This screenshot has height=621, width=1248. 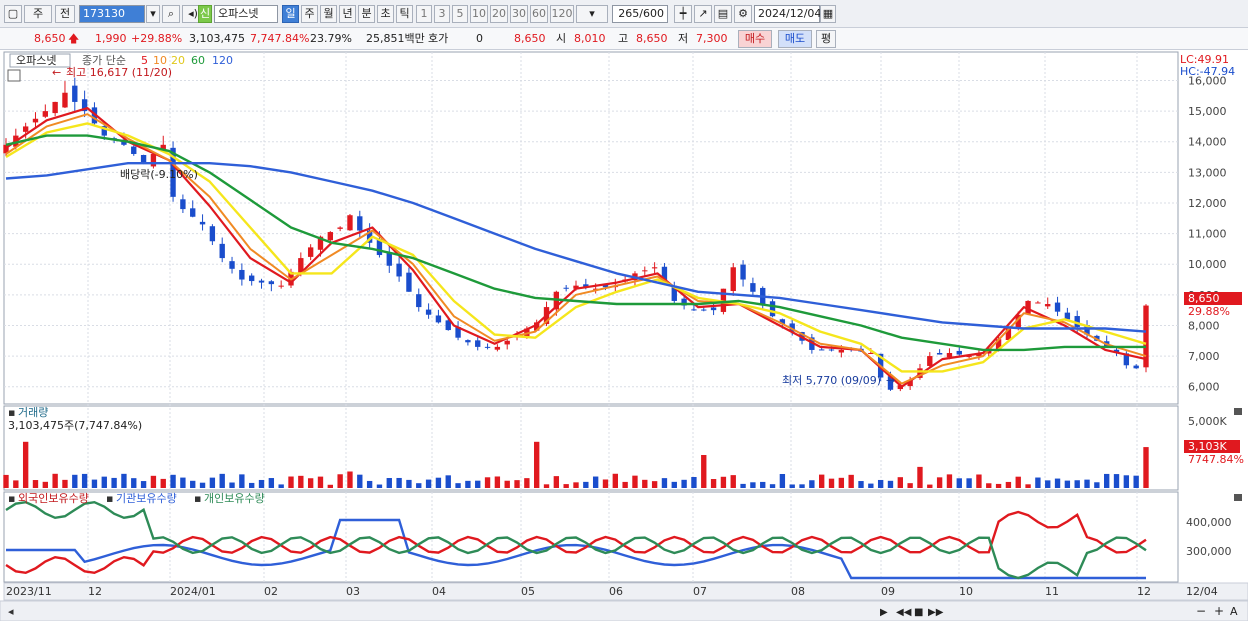 What do you see at coordinates (1234, 611) in the screenshot?
I see `font-size-icon: A` at bounding box center [1234, 611].